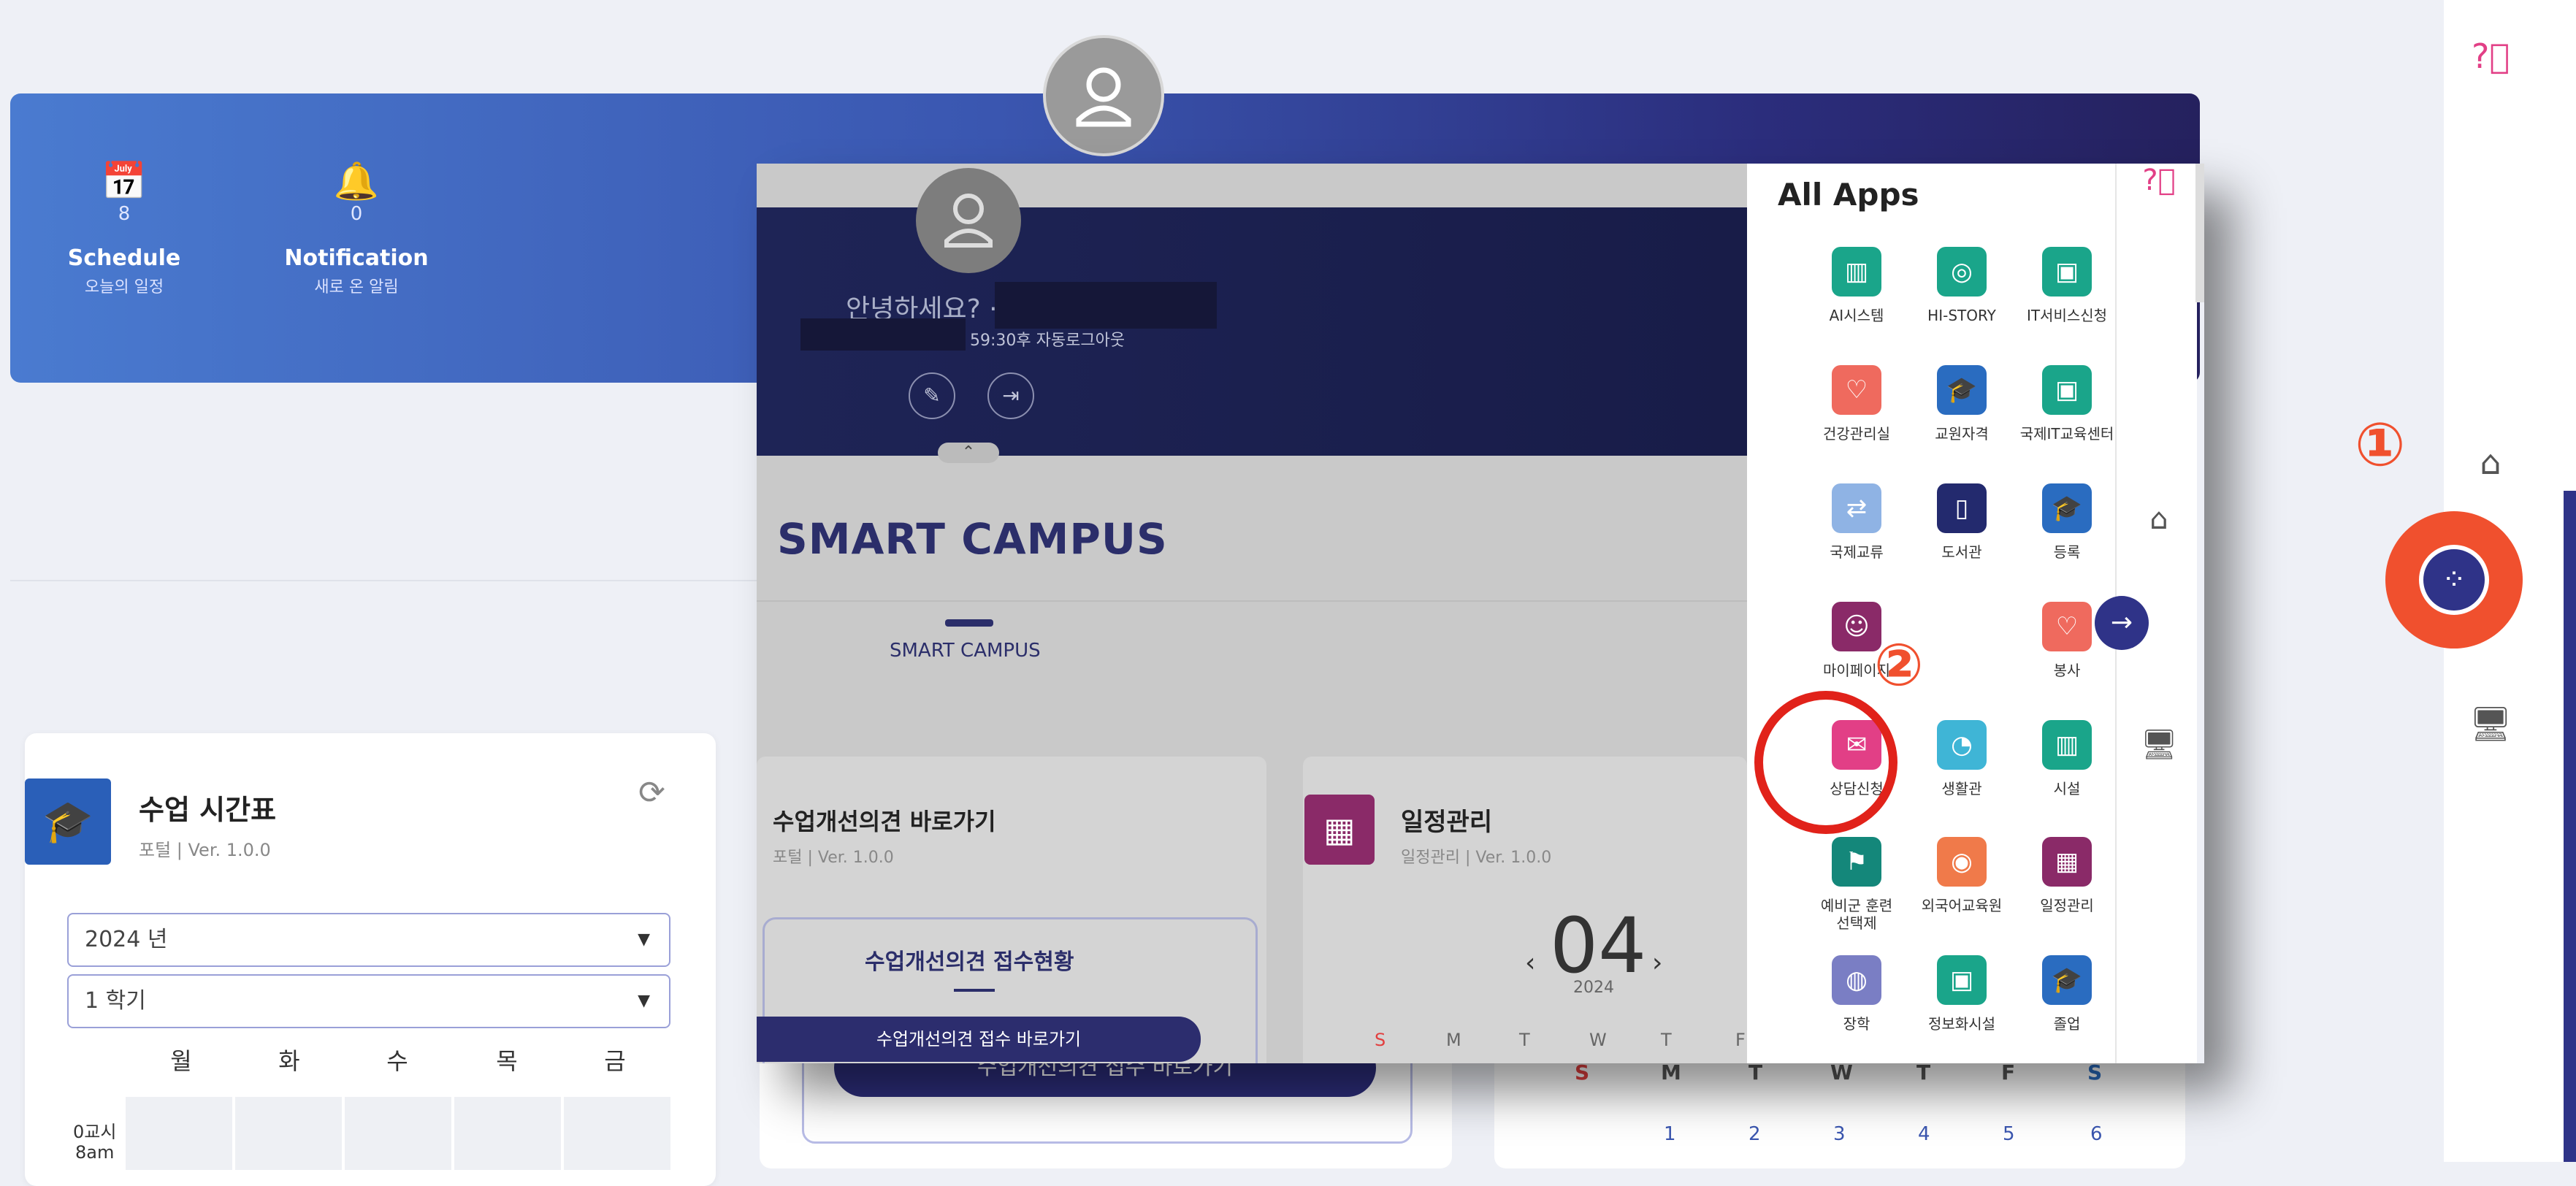 Image resolution: width=2576 pixels, height=1186 pixels. I want to click on app-label: HI-STORY, so click(1961, 315).